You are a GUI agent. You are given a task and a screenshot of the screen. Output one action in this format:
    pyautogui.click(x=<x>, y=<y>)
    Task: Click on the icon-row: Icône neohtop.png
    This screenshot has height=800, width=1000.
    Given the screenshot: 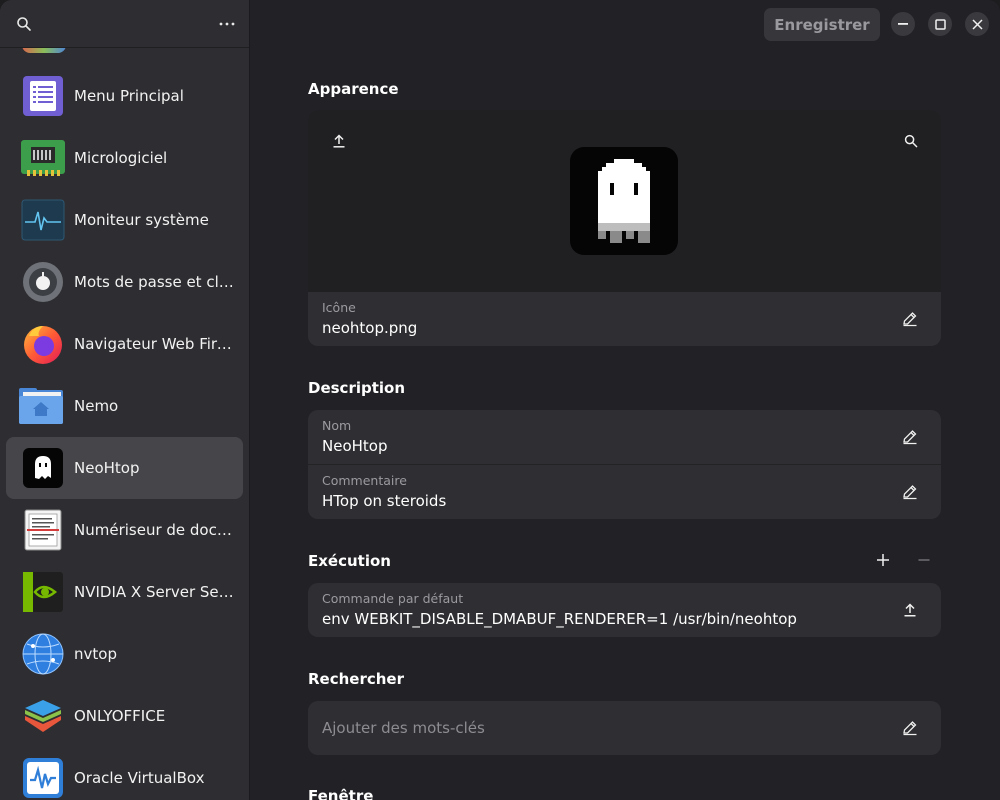 What is the action you would take?
    pyautogui.click(x=624, y=319)
    